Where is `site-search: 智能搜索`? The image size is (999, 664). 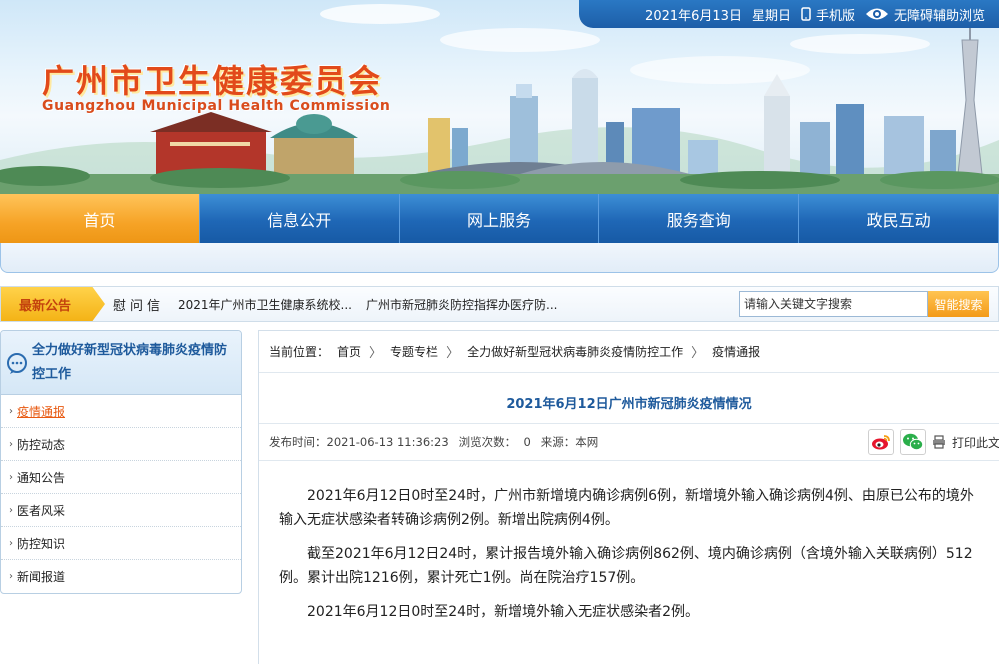
site-search: 智能搜索 is located at coordinates (864, 304).